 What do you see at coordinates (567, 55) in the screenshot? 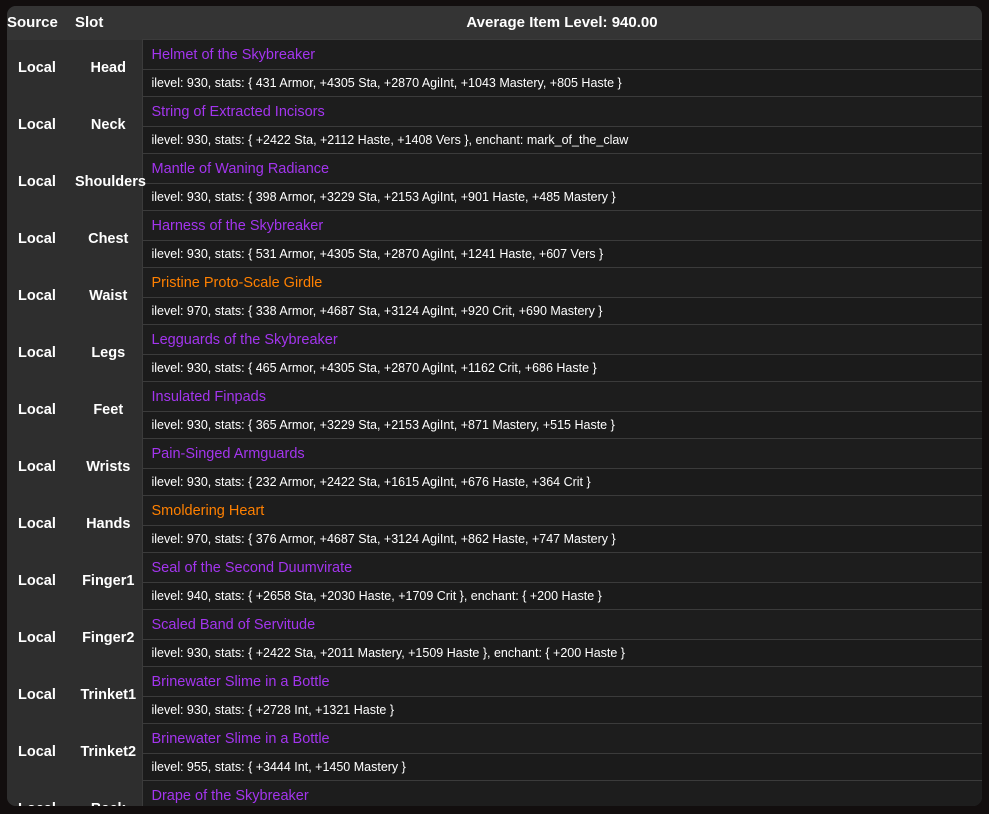
I see `item-name: Helmet of the Skybreaker` at bounding box center [567, 55].